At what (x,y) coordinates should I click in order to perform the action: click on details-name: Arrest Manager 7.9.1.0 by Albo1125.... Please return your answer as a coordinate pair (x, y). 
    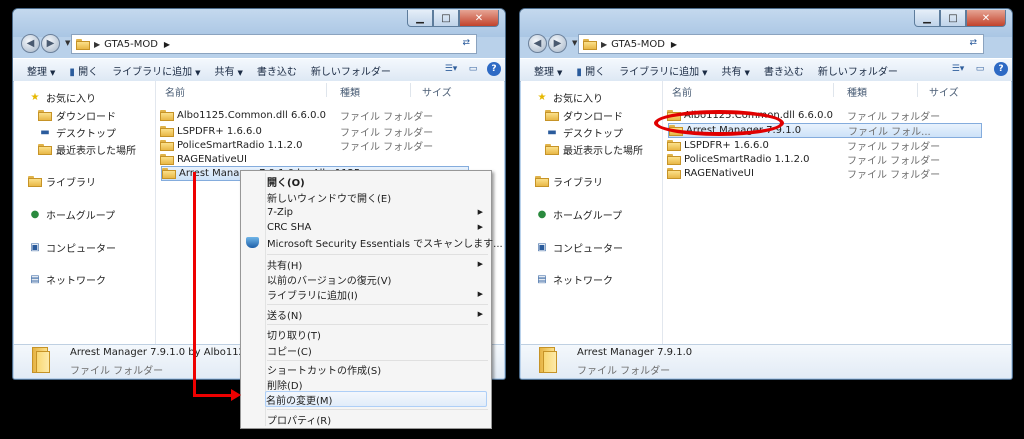
    Looking at the image, I should click on (165, 352).